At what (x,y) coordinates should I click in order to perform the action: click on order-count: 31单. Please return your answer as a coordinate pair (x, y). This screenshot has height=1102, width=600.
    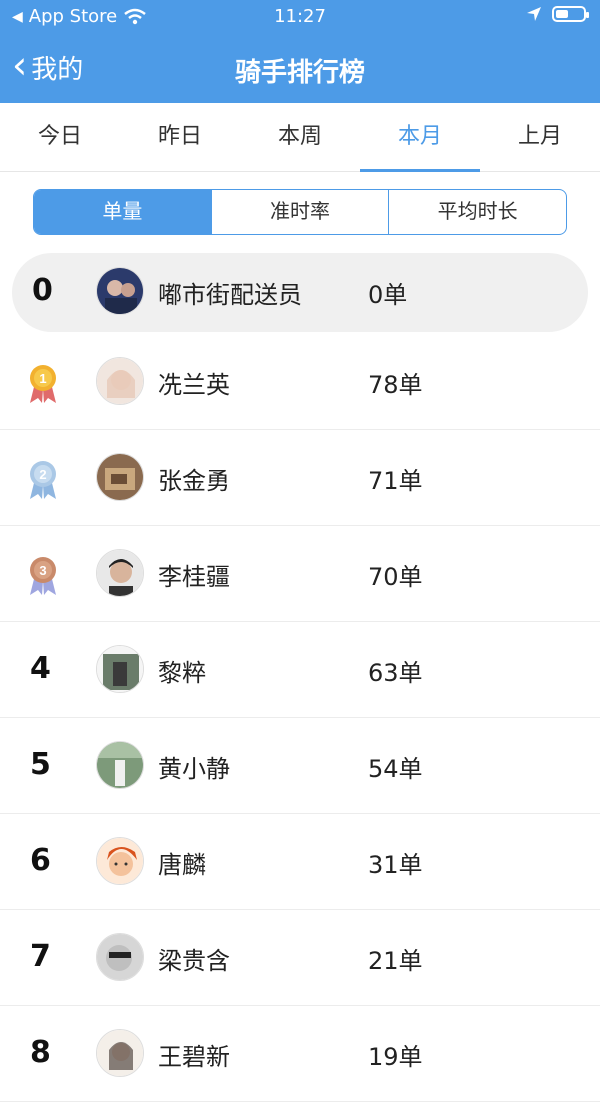
    Looking at the image, I should click on (395, 865).